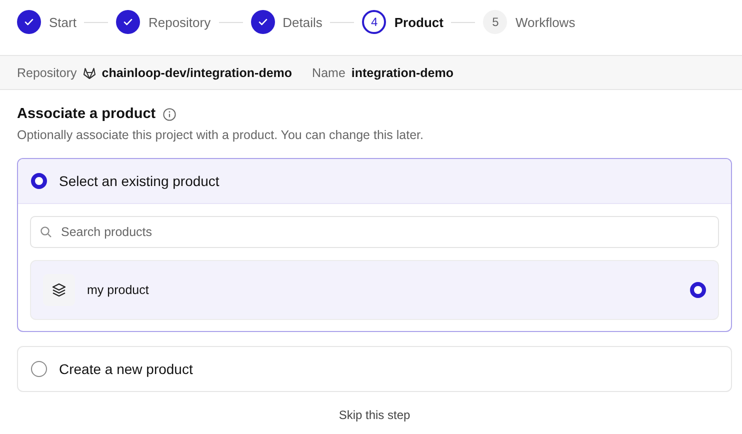 The image size is (742, 434). I want to click on skip-link: Skip this step, so click(374, 415).